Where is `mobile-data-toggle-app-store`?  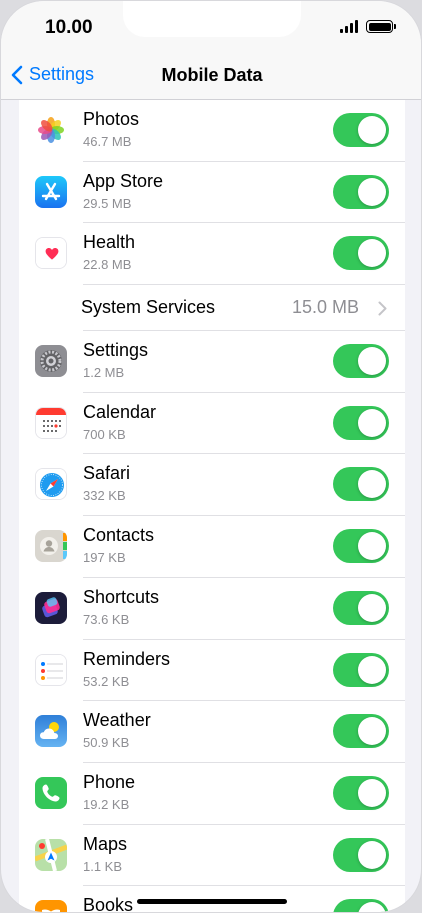
mobile-data-toggle-app-store is located at coordinates (361, 191).